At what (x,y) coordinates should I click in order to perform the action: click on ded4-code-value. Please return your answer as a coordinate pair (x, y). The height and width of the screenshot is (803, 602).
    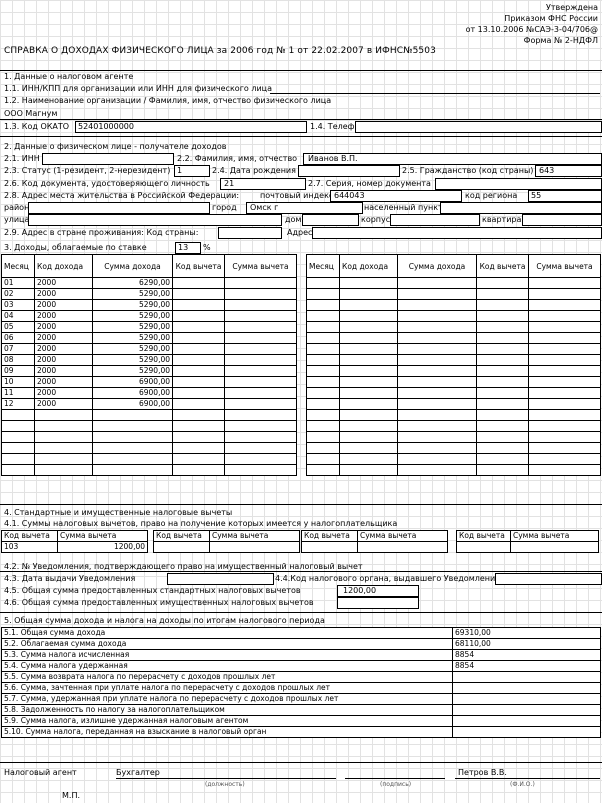
    Looking at the image, I should click on (483, 547).